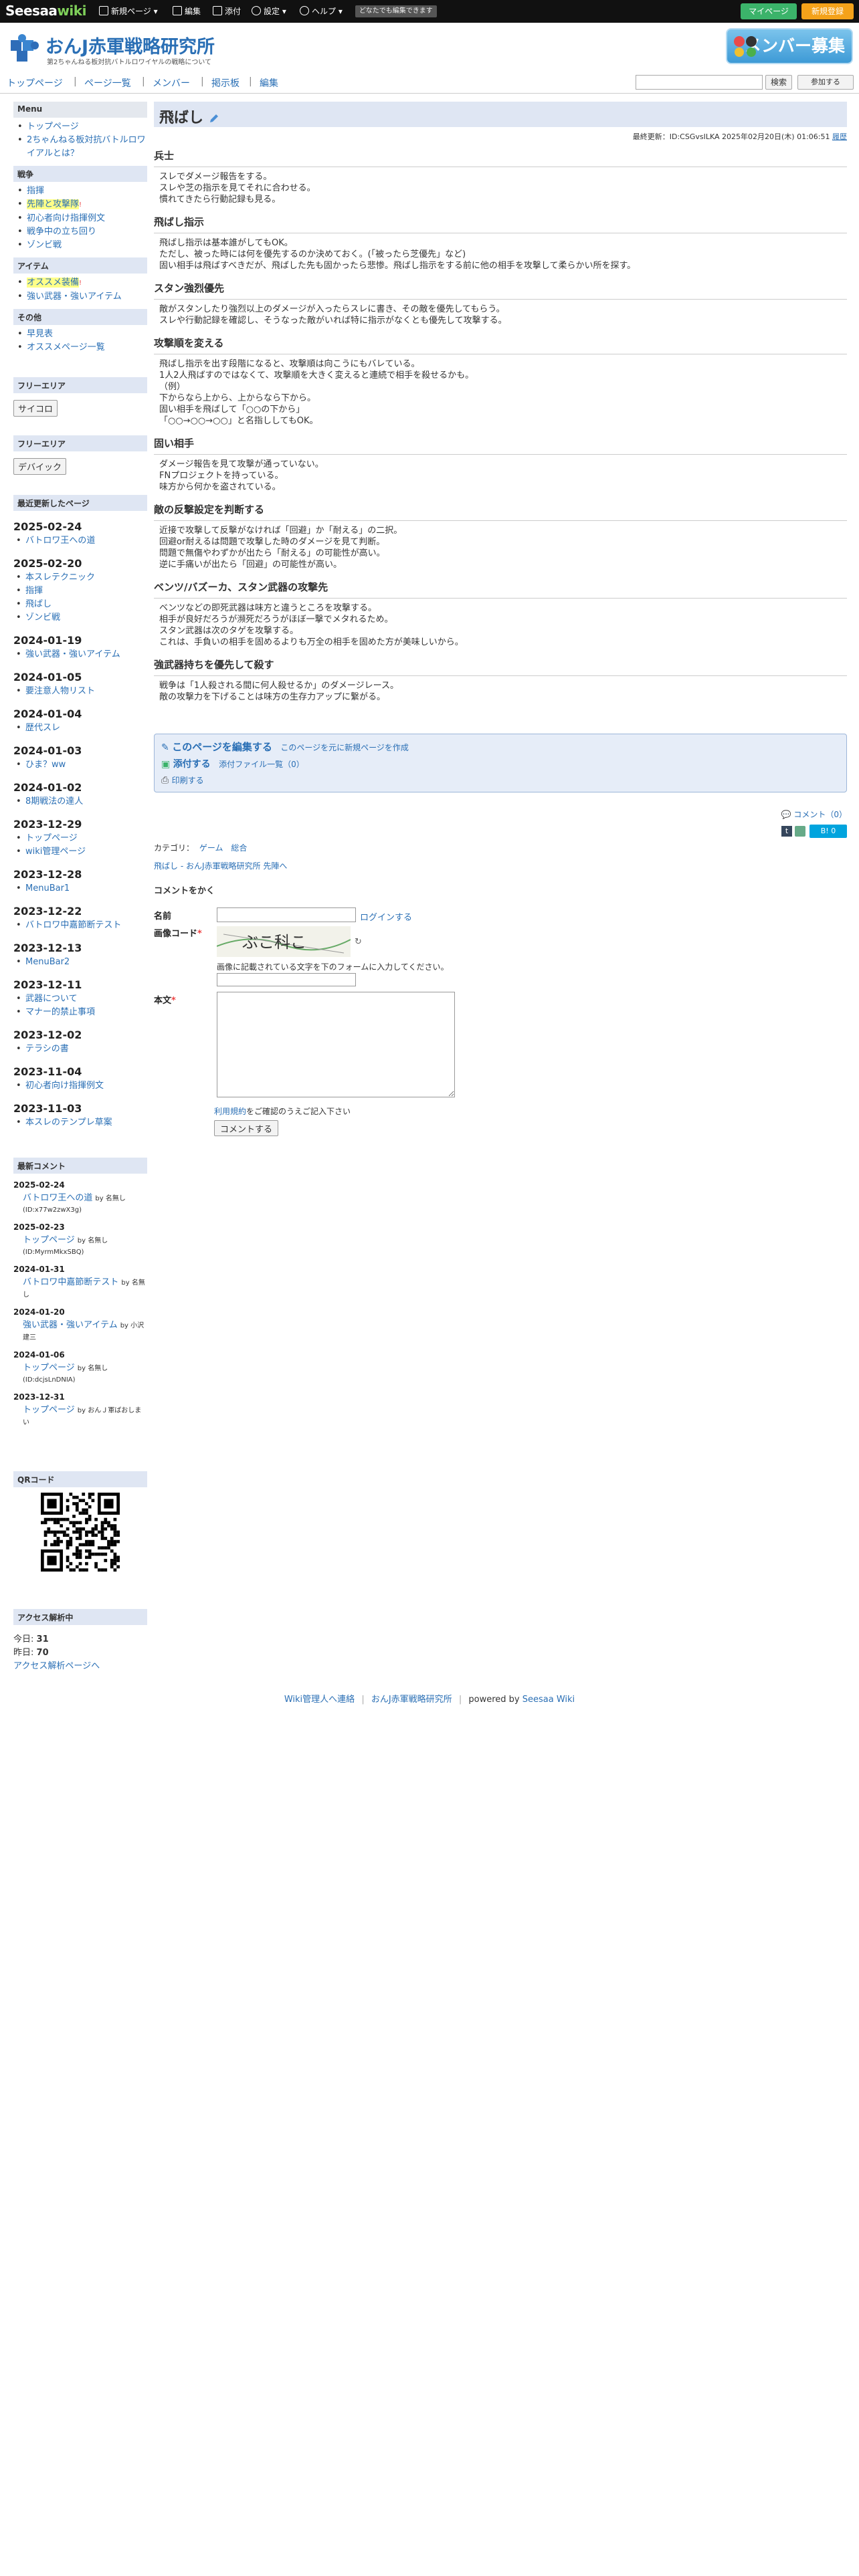  Describe the element at coordinates (211, 848) in the screenshot. I see `category-link: ゲーム` at that location.